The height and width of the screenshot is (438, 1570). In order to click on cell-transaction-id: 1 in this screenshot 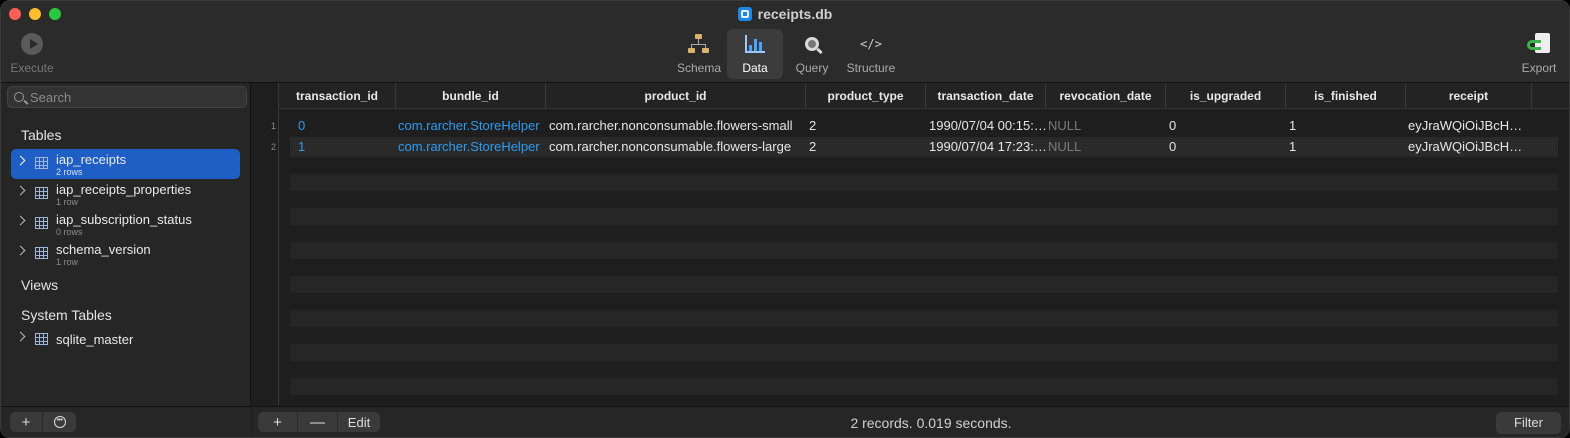, I will do `click(343, 147)`.